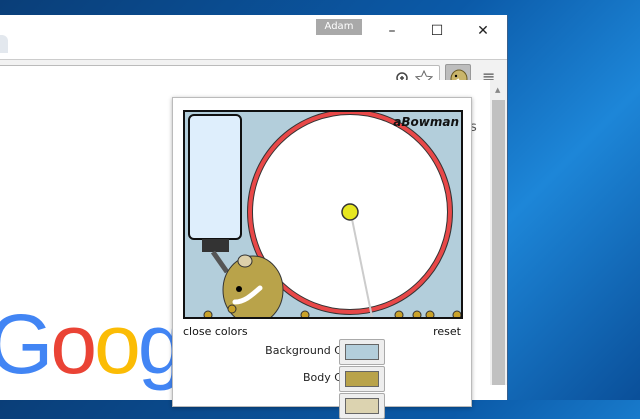 The width and height of the screenshot is (640, 419). Describe the element at coordinates (92, 344) in the screenshot. I see `google-logo: Goog` at that location.